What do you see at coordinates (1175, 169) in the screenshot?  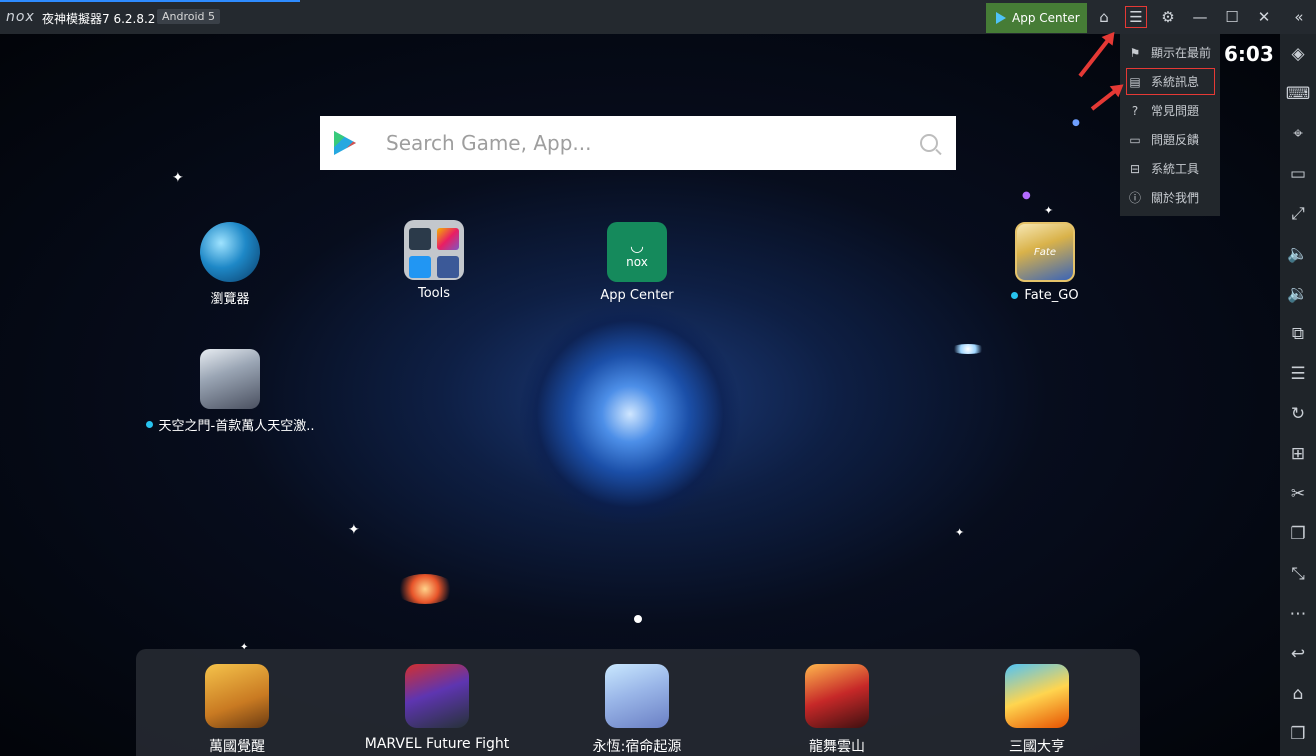 I see `menu-item-label: 系統工具` at bounding box center [1175, 169].